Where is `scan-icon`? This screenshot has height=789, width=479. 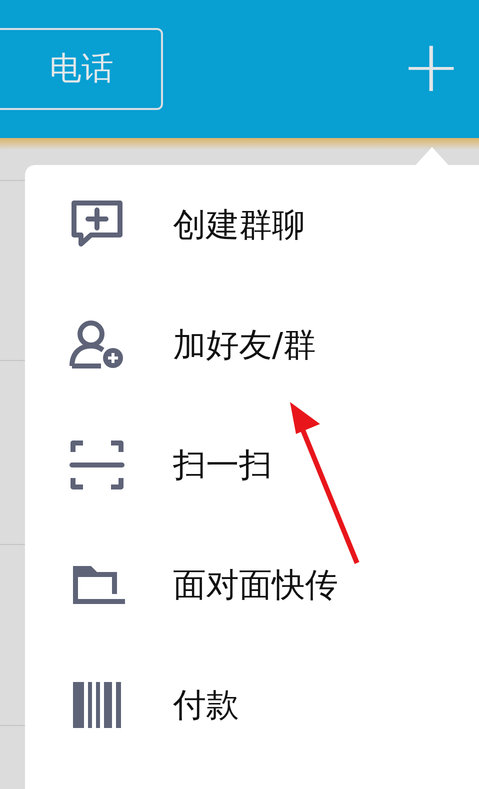
scan-icon is located at coordinates (97, 465).